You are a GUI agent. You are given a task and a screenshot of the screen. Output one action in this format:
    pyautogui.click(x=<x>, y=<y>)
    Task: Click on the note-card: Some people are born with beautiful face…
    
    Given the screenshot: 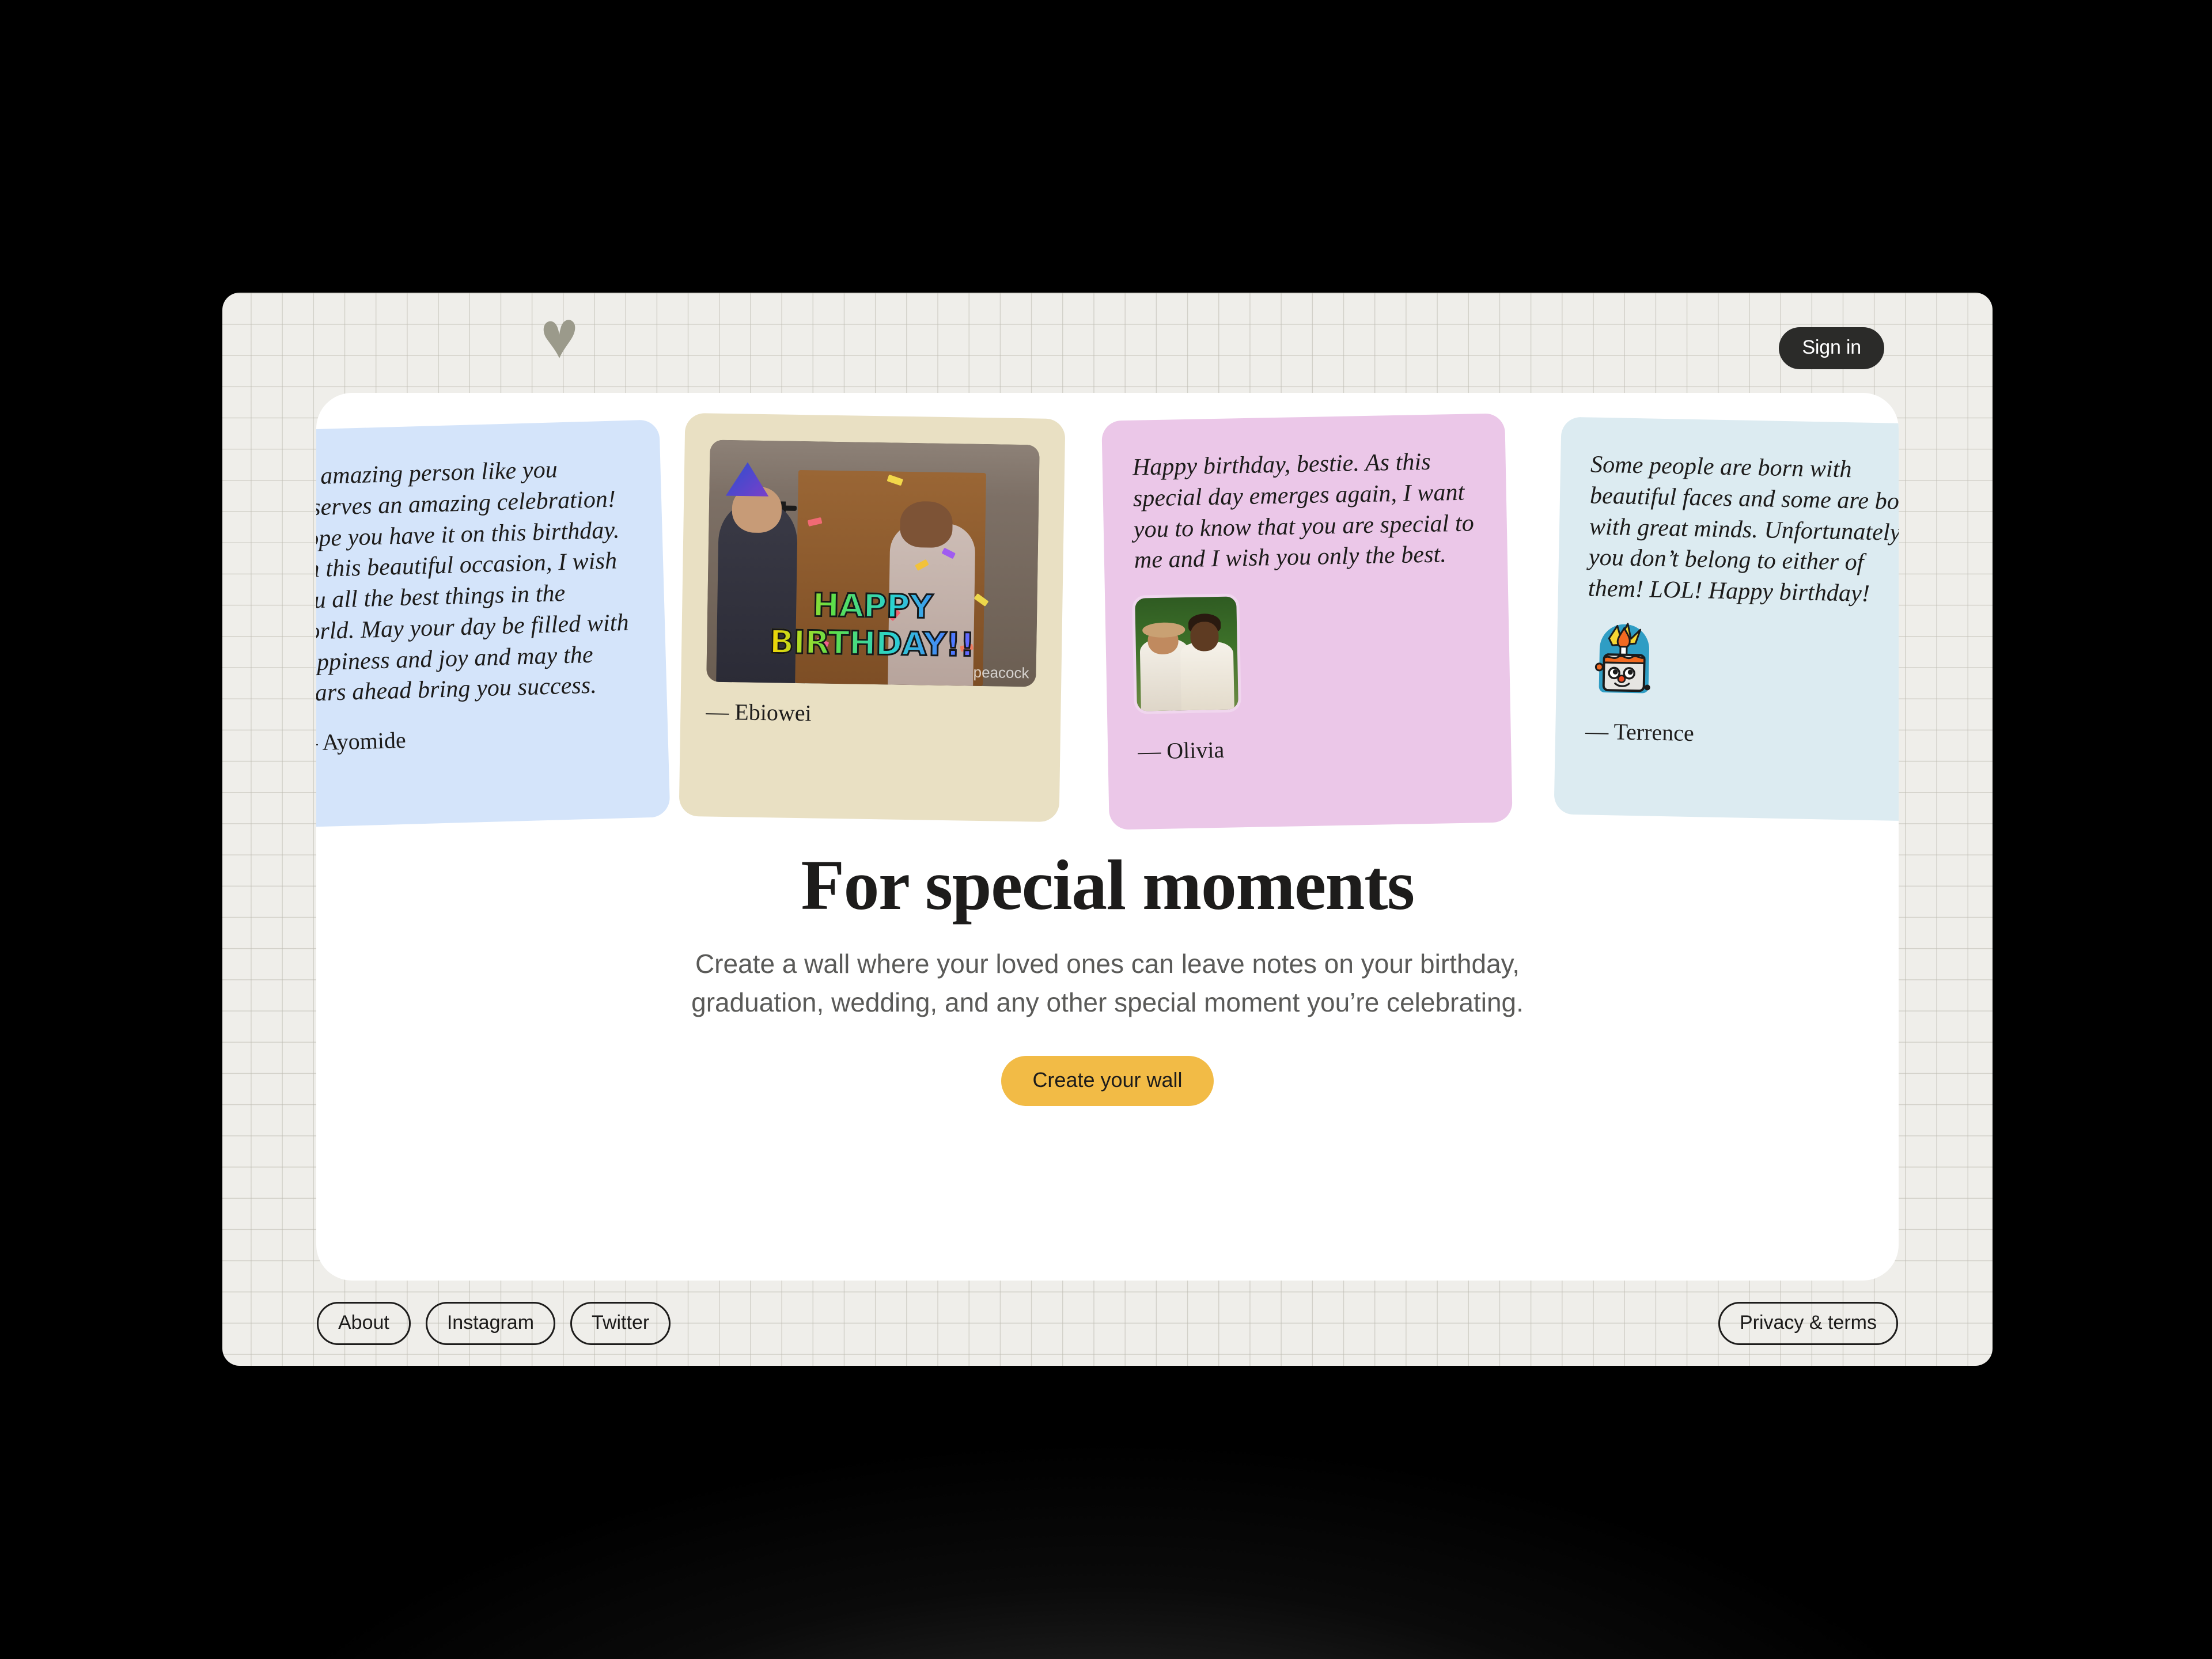 What is the action you would take?
    pyautogui.click(x=1726, y=619)
    